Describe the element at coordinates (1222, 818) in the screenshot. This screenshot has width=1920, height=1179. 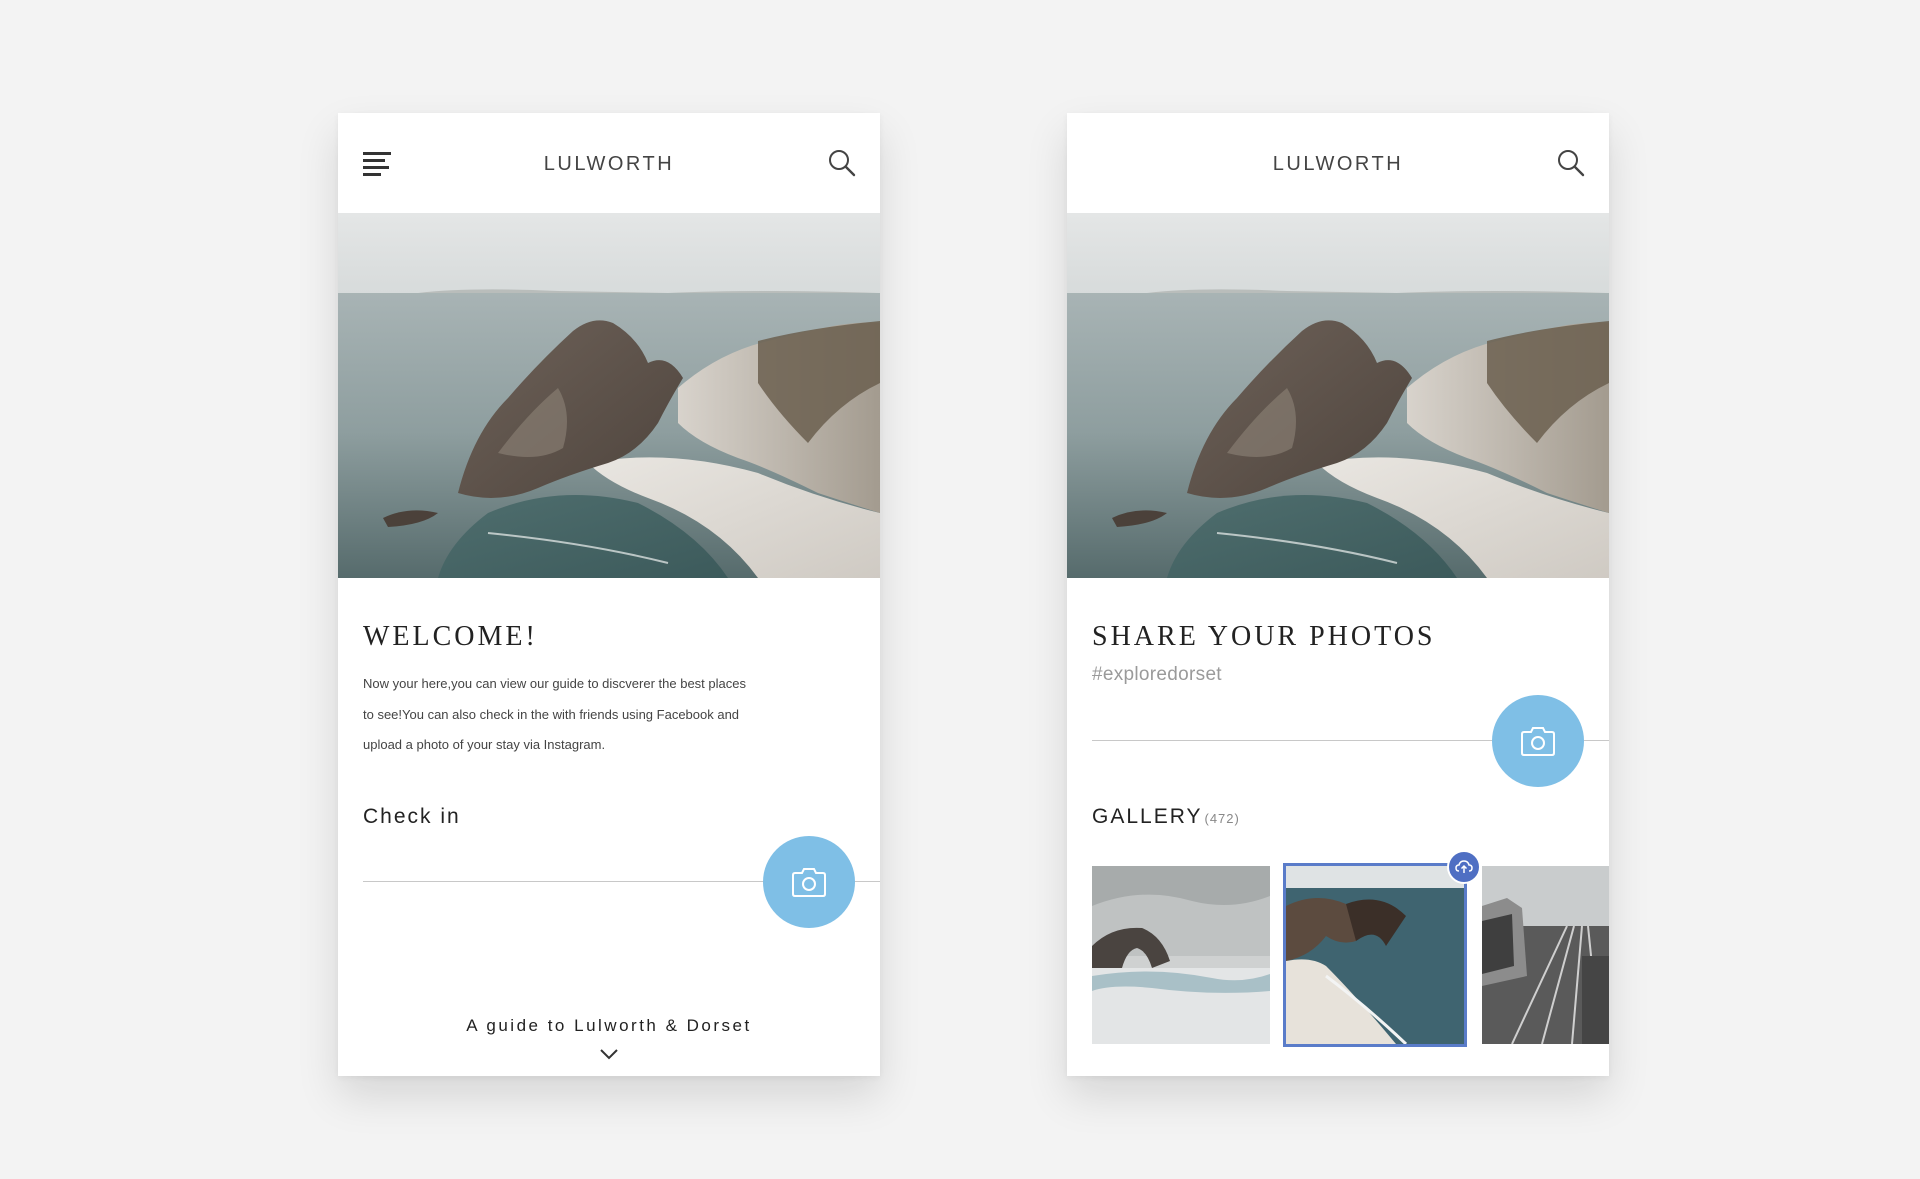
I see `gallery-count: (472)` at that location.